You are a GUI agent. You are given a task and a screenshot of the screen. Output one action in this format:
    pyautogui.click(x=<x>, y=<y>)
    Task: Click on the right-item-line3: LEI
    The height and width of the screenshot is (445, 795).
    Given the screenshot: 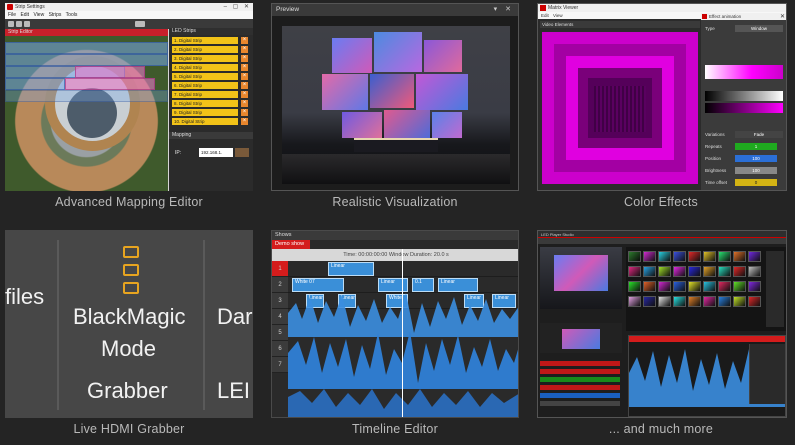 What is the action you would take?
    pyautogui.click(x=233, y=391)
    